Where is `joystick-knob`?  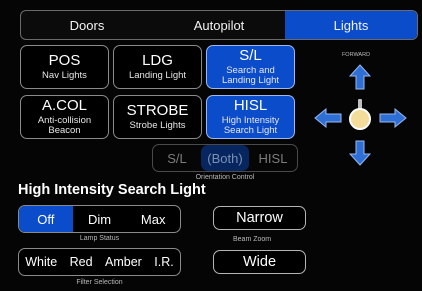
joystick-knob is located at coordinates (360, 119).